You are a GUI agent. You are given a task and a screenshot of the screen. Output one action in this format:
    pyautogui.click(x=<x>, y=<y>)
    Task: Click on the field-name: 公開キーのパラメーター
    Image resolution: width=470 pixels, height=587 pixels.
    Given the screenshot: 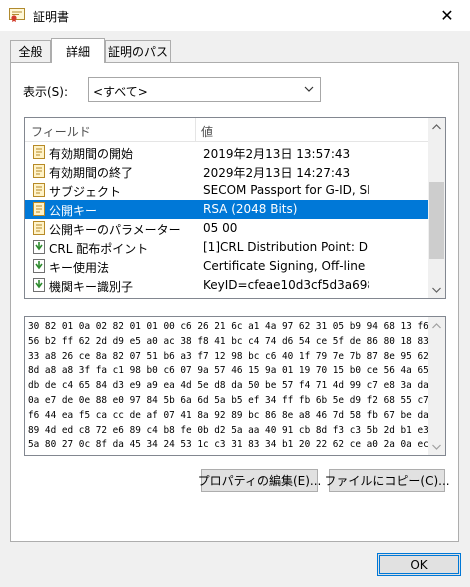 What is the action you would take?
    pyautogui.click(x=115, y=230)
    